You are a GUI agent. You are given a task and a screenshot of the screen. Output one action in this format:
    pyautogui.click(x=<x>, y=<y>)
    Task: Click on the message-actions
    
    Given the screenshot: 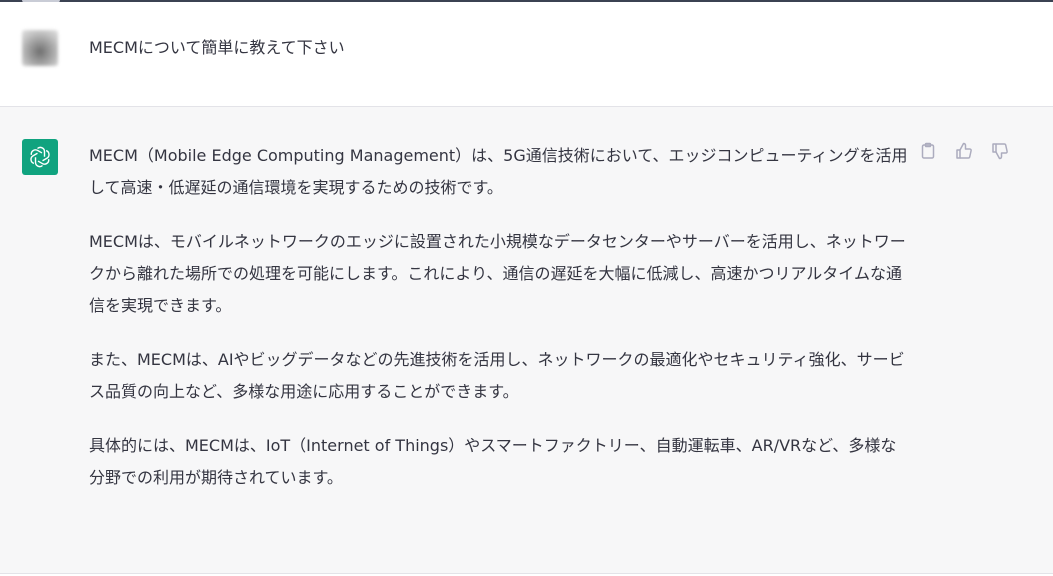 What is the action you would take?
    pyautogui.click(x=964, y=151)
    